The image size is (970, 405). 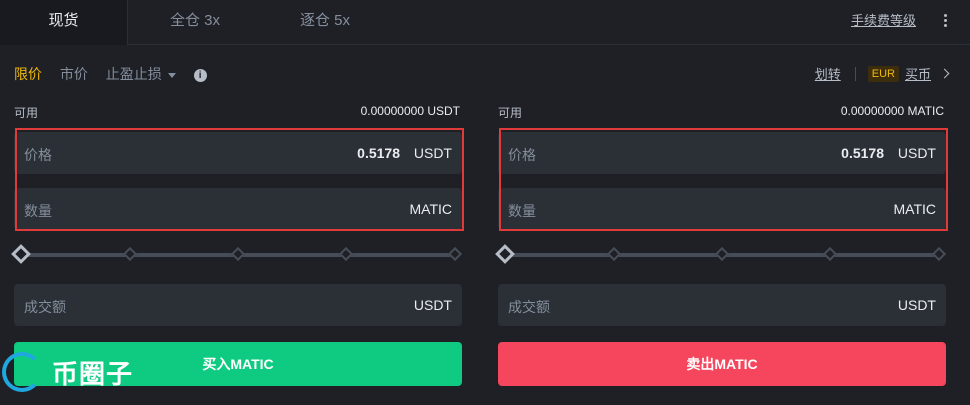 I want to click on watermark-text: 币圈子, so click(x=93, y=373).